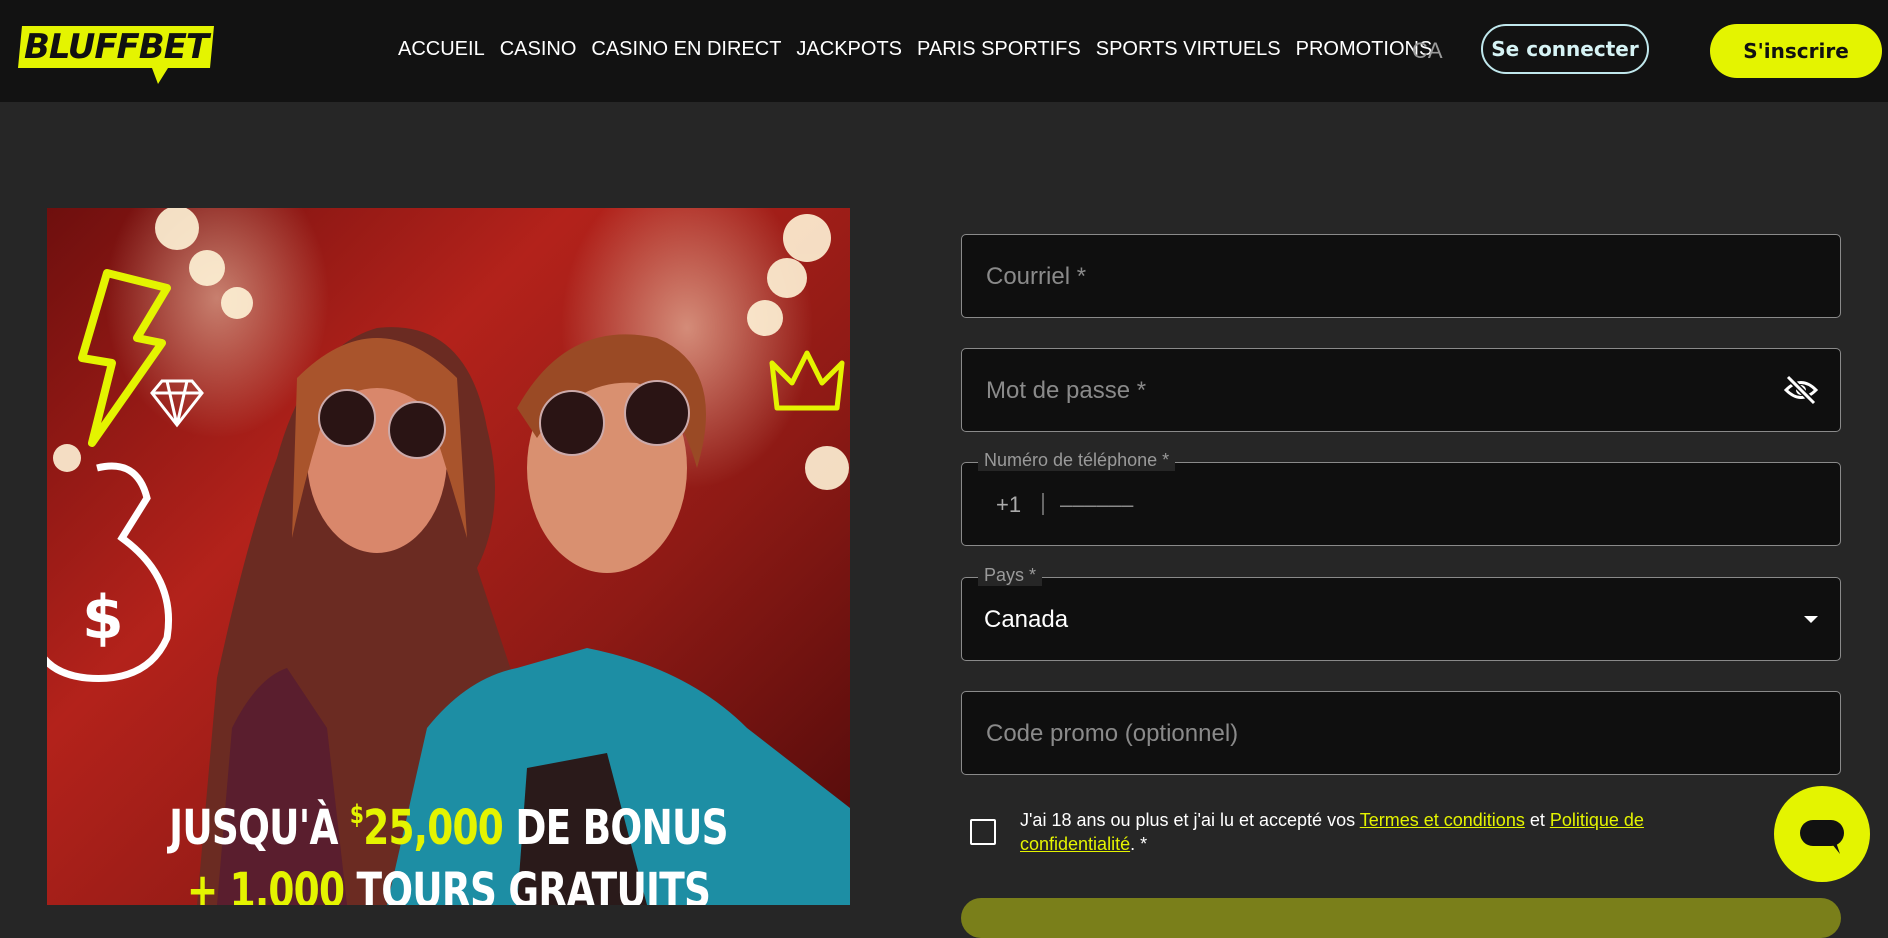 The width and height of the screenshot is (1888, 938). I want to click on nav-paris-sportifs: PARIS SPORTIFS, so click(999, 49).